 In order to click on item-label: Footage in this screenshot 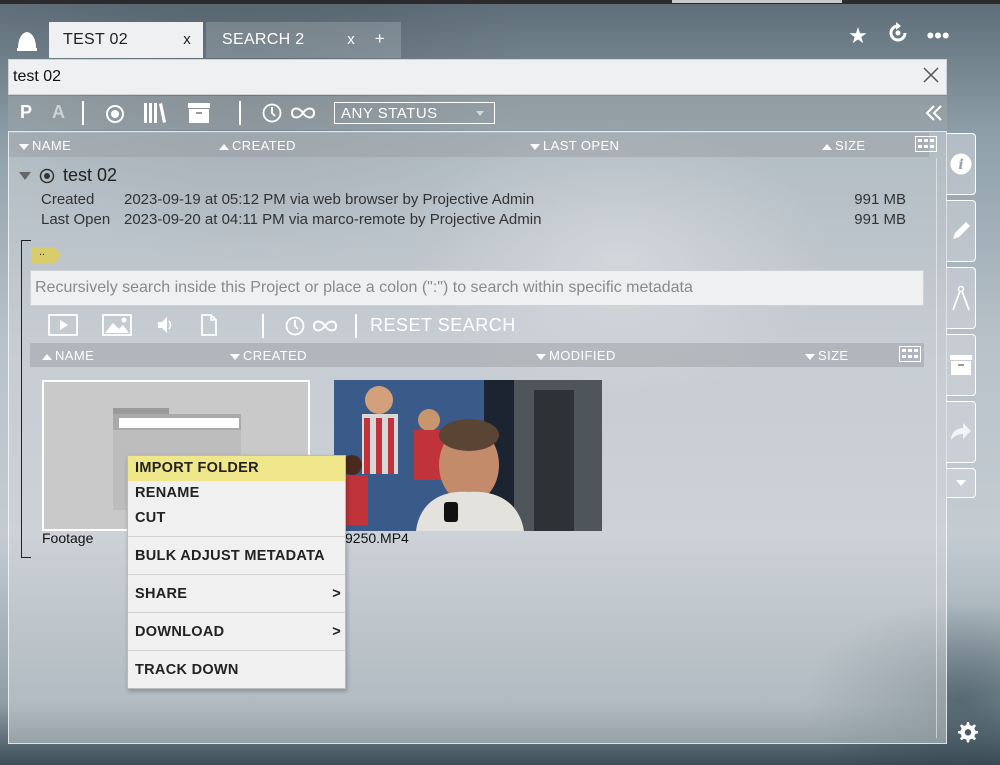, I will do `click(68, 538)`.